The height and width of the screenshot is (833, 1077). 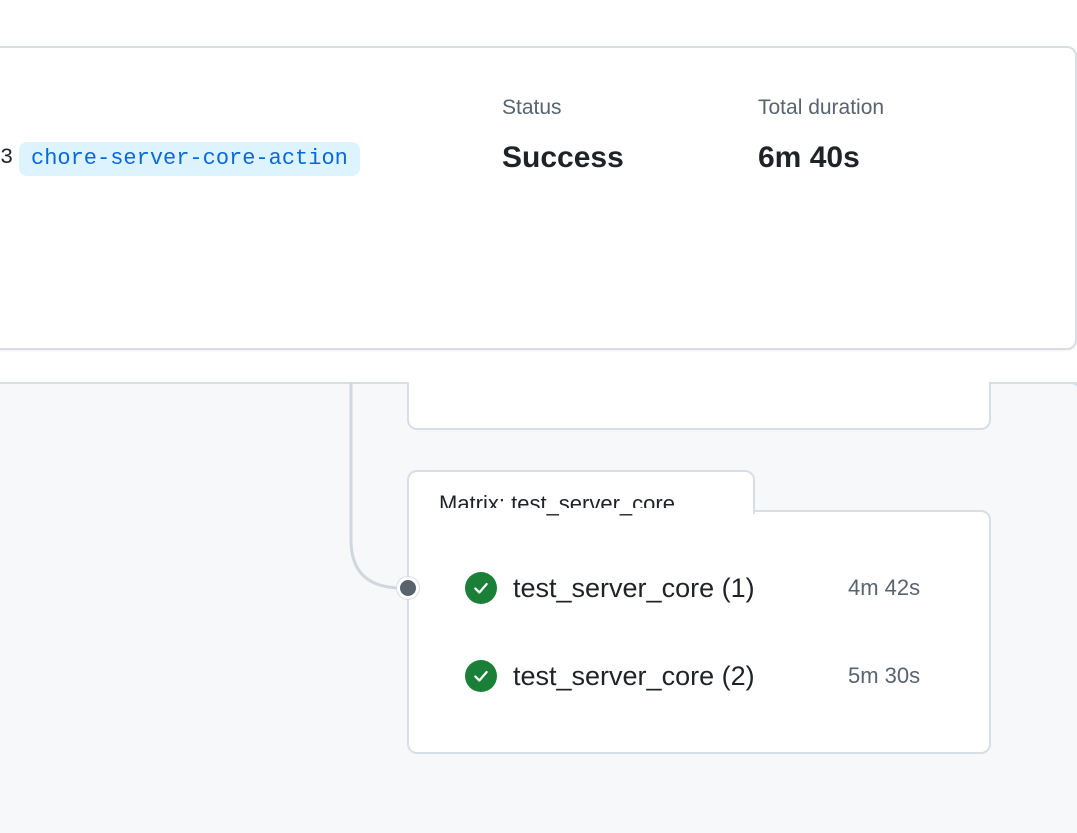 What do you see at coordinates (884, 675) in the screenshot?
I see `job-duration: 5m 30s` at bounding box center [884, 675].